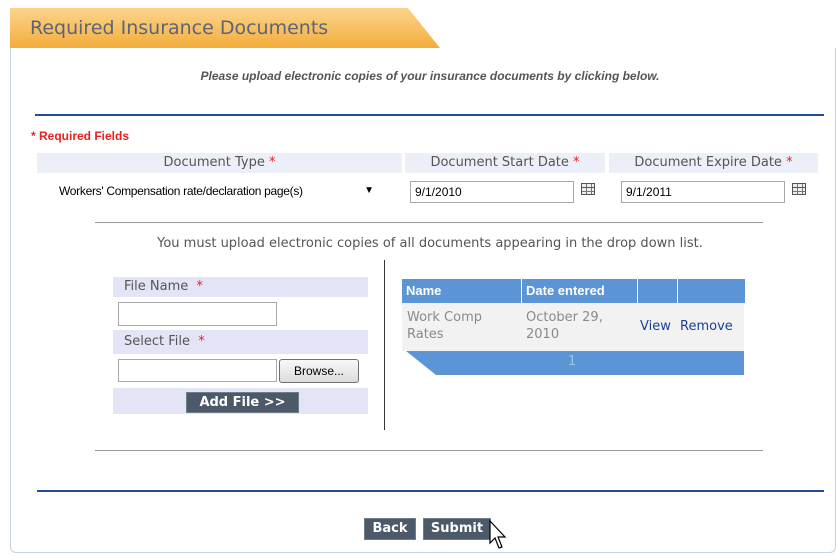  I want to click on divider-top, so click(429, 115).